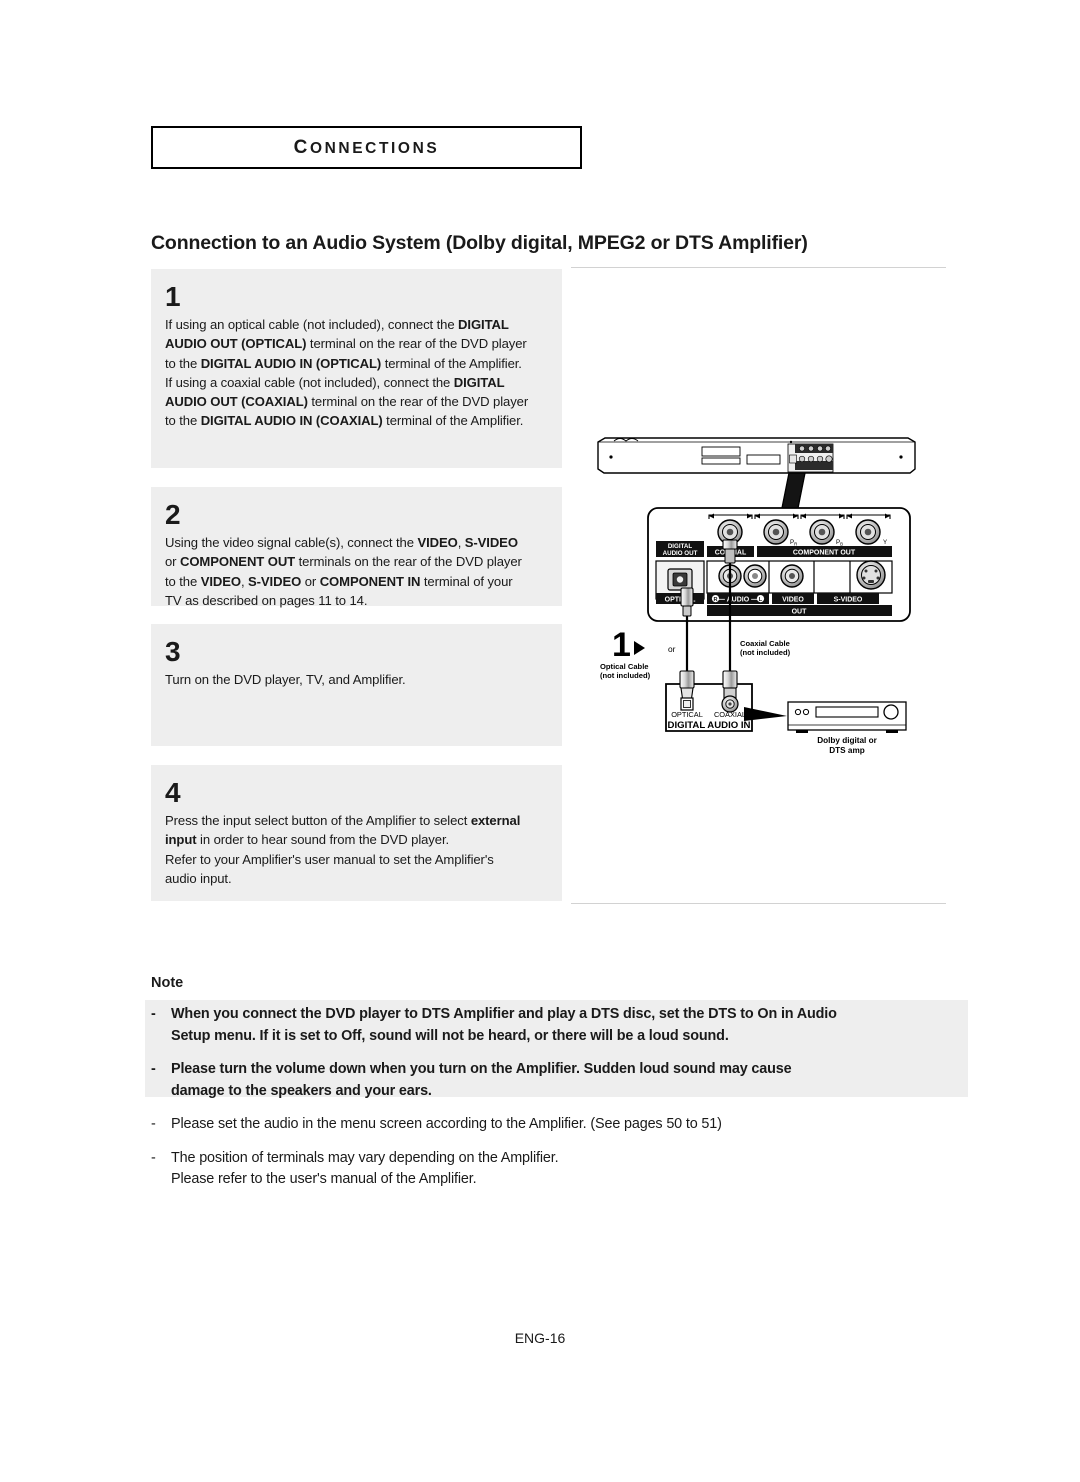  I want to click on label-component-out: COMPONENT OUT, so click(824, 551).